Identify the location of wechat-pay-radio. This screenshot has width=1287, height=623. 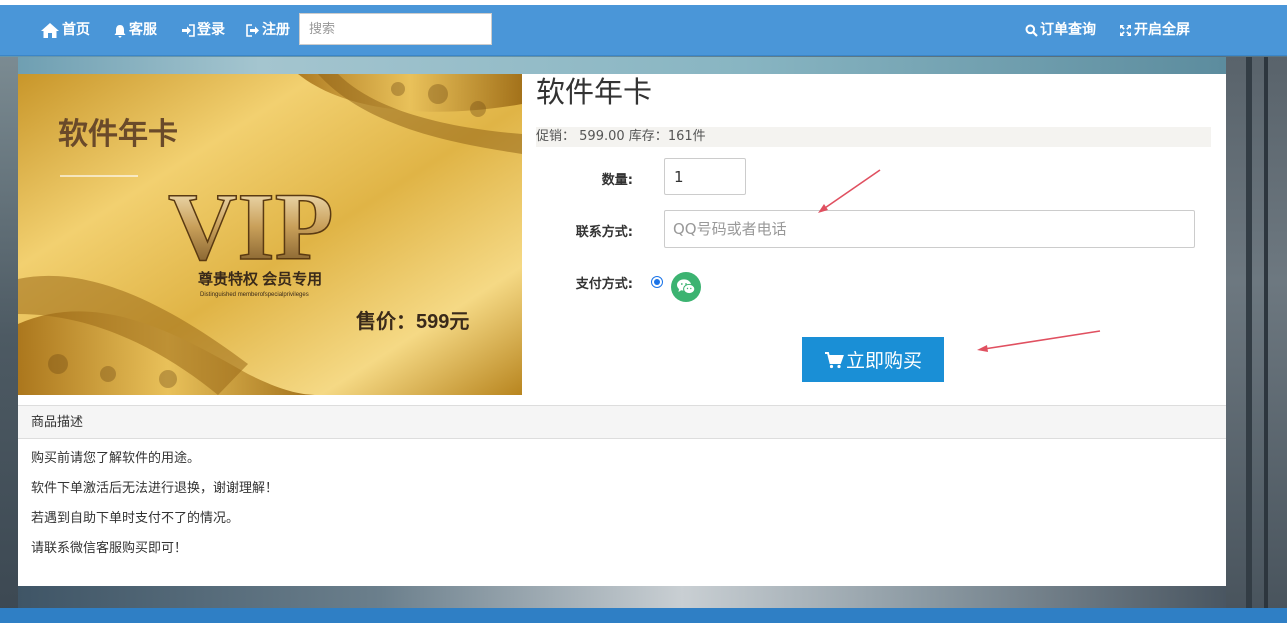
(657, 282).